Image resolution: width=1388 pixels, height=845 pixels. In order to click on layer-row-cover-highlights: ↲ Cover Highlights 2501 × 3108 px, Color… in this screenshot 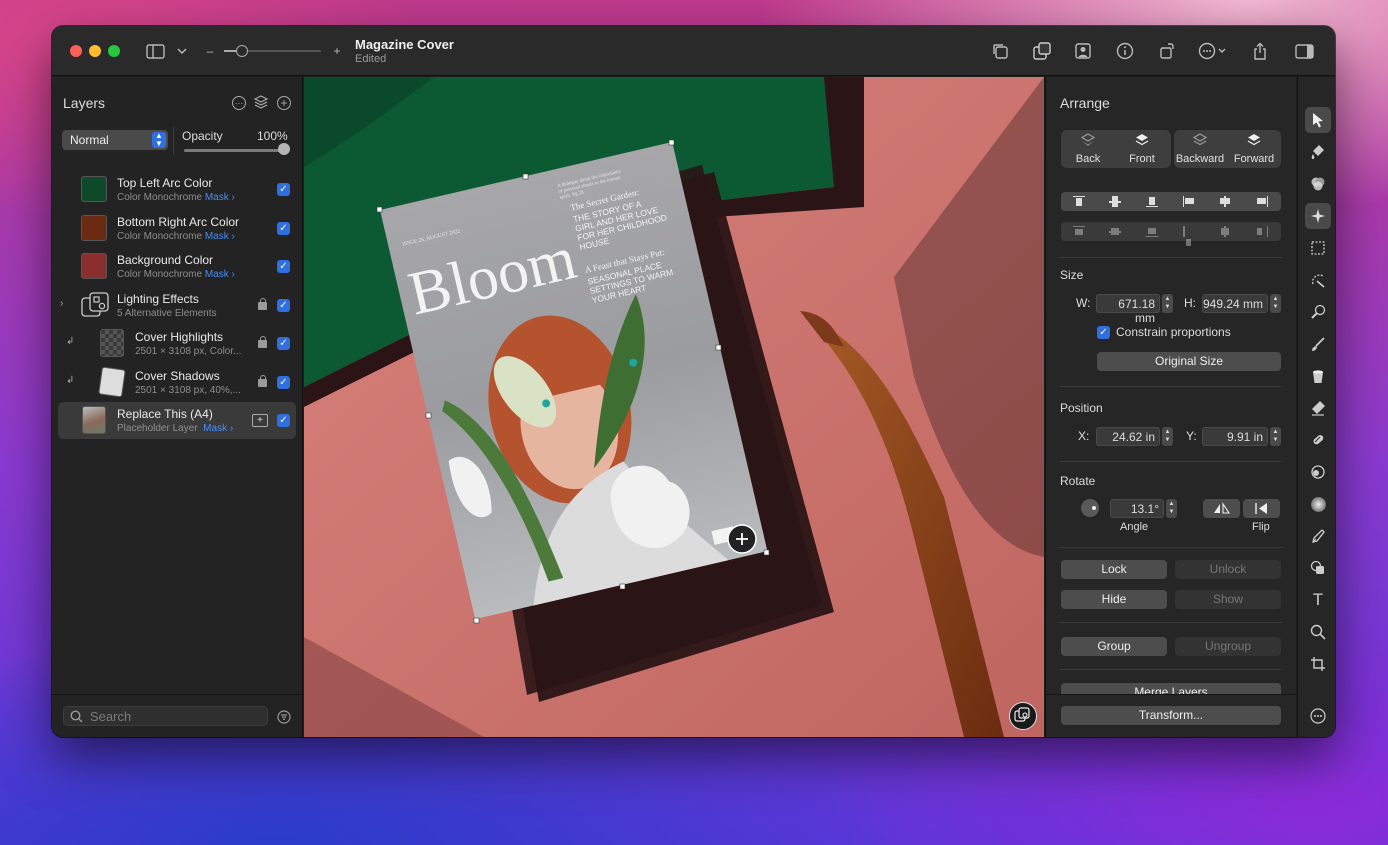, I will do `click(177, 343)`.